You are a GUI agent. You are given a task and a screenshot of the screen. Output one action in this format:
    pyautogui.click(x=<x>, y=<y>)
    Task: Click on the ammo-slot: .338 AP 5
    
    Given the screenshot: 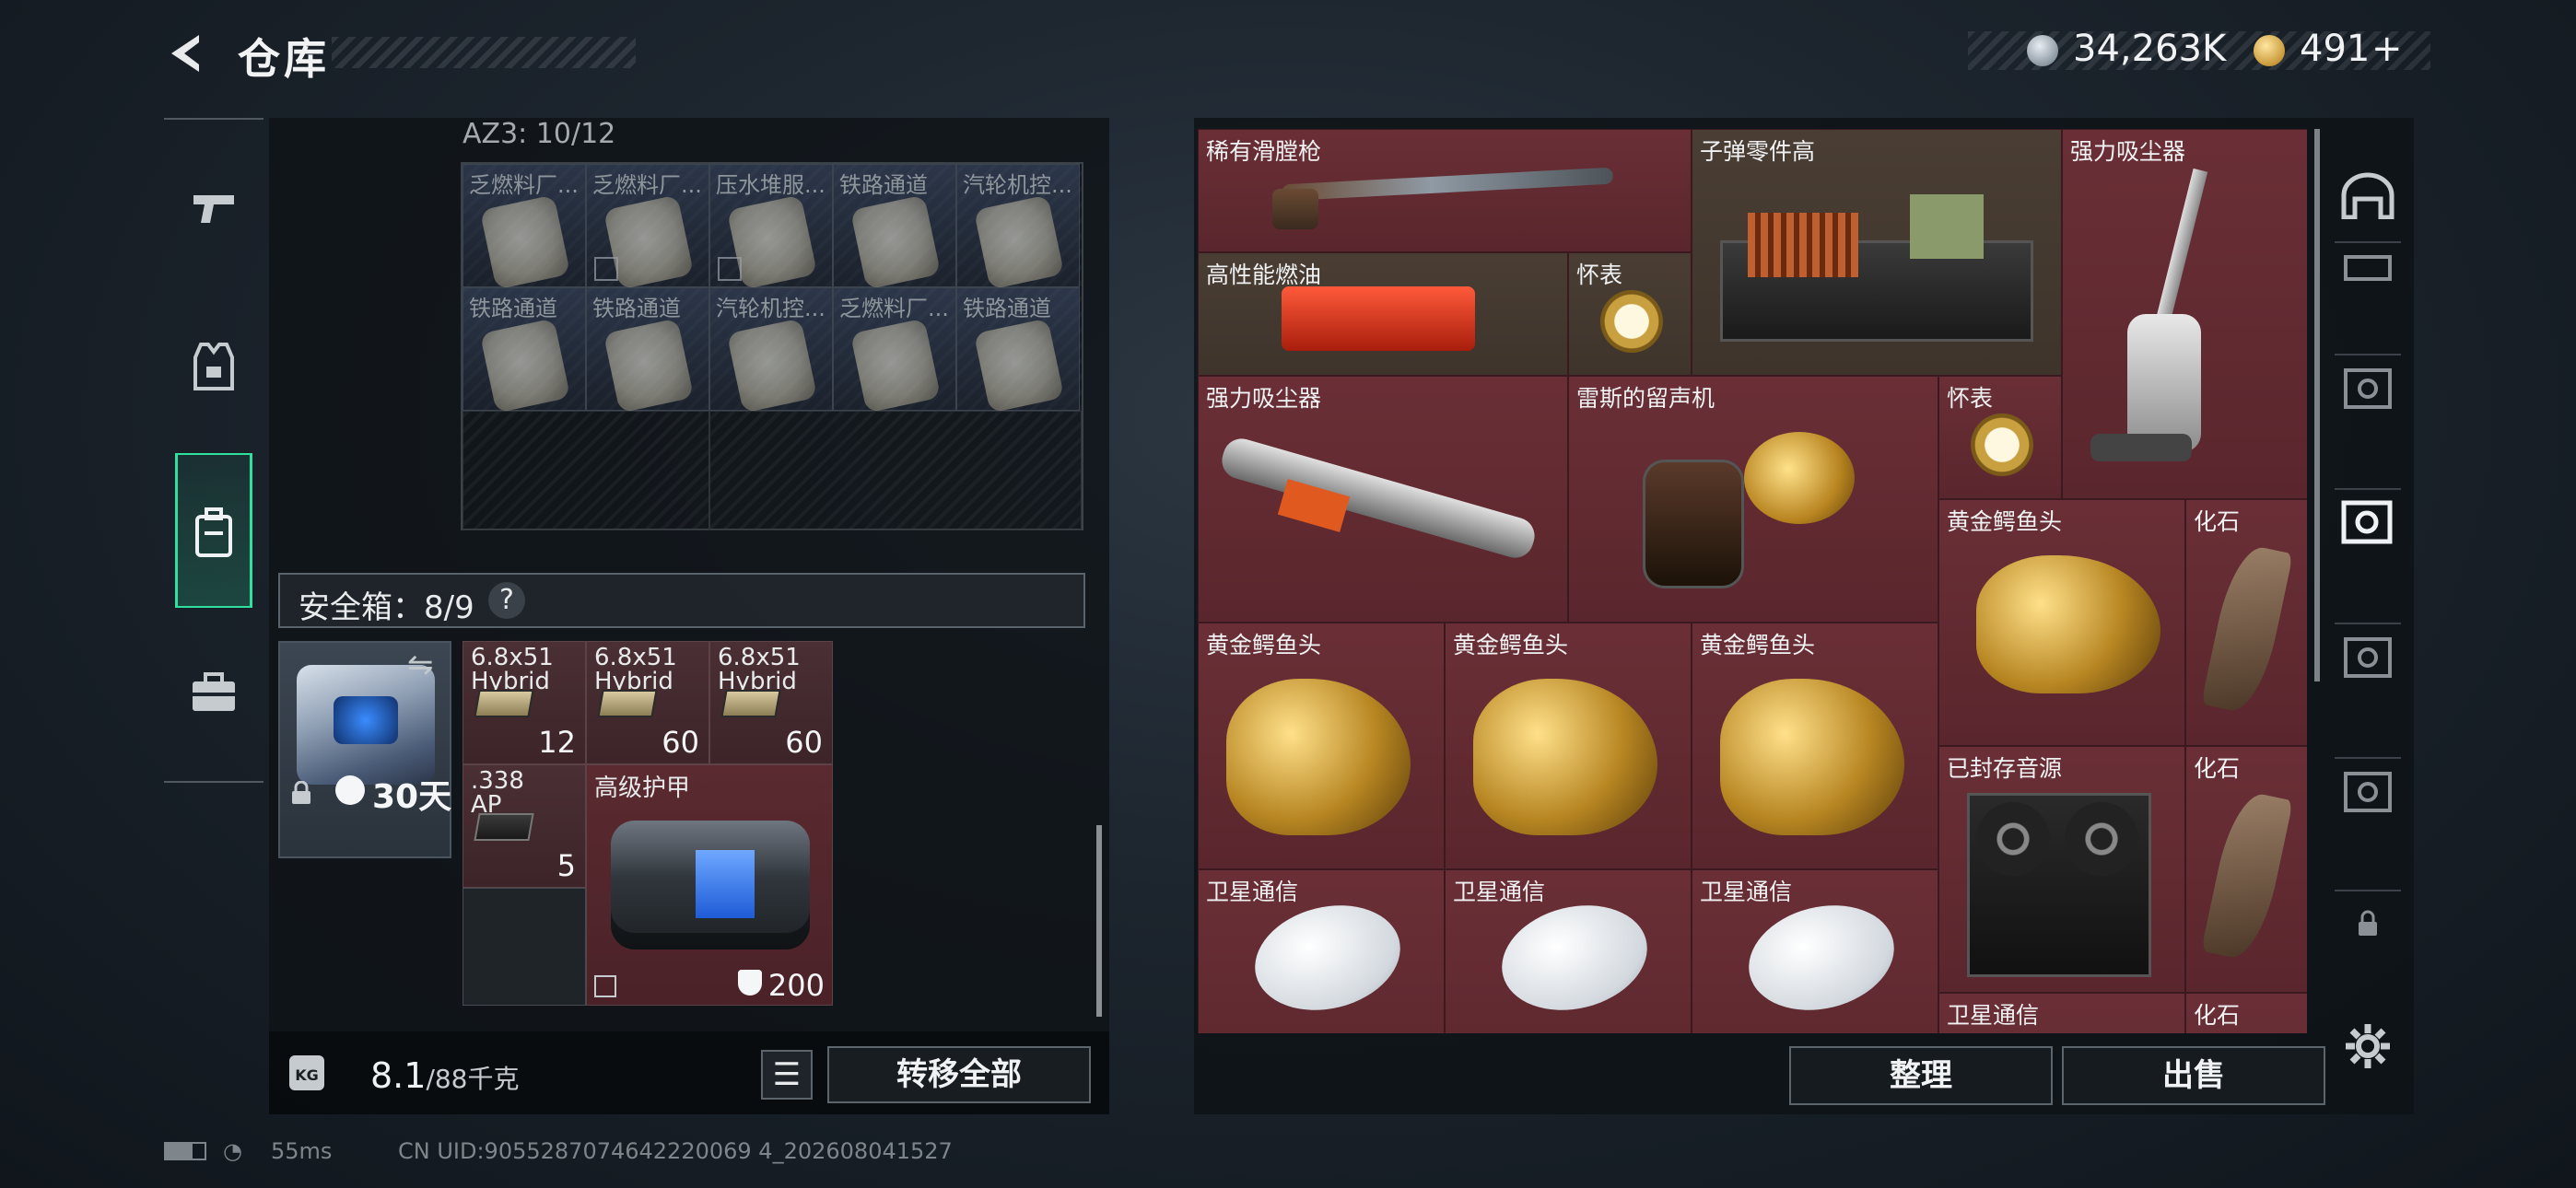 What is the action you would take?
    pyautogui.click(x=524, y=826)
    